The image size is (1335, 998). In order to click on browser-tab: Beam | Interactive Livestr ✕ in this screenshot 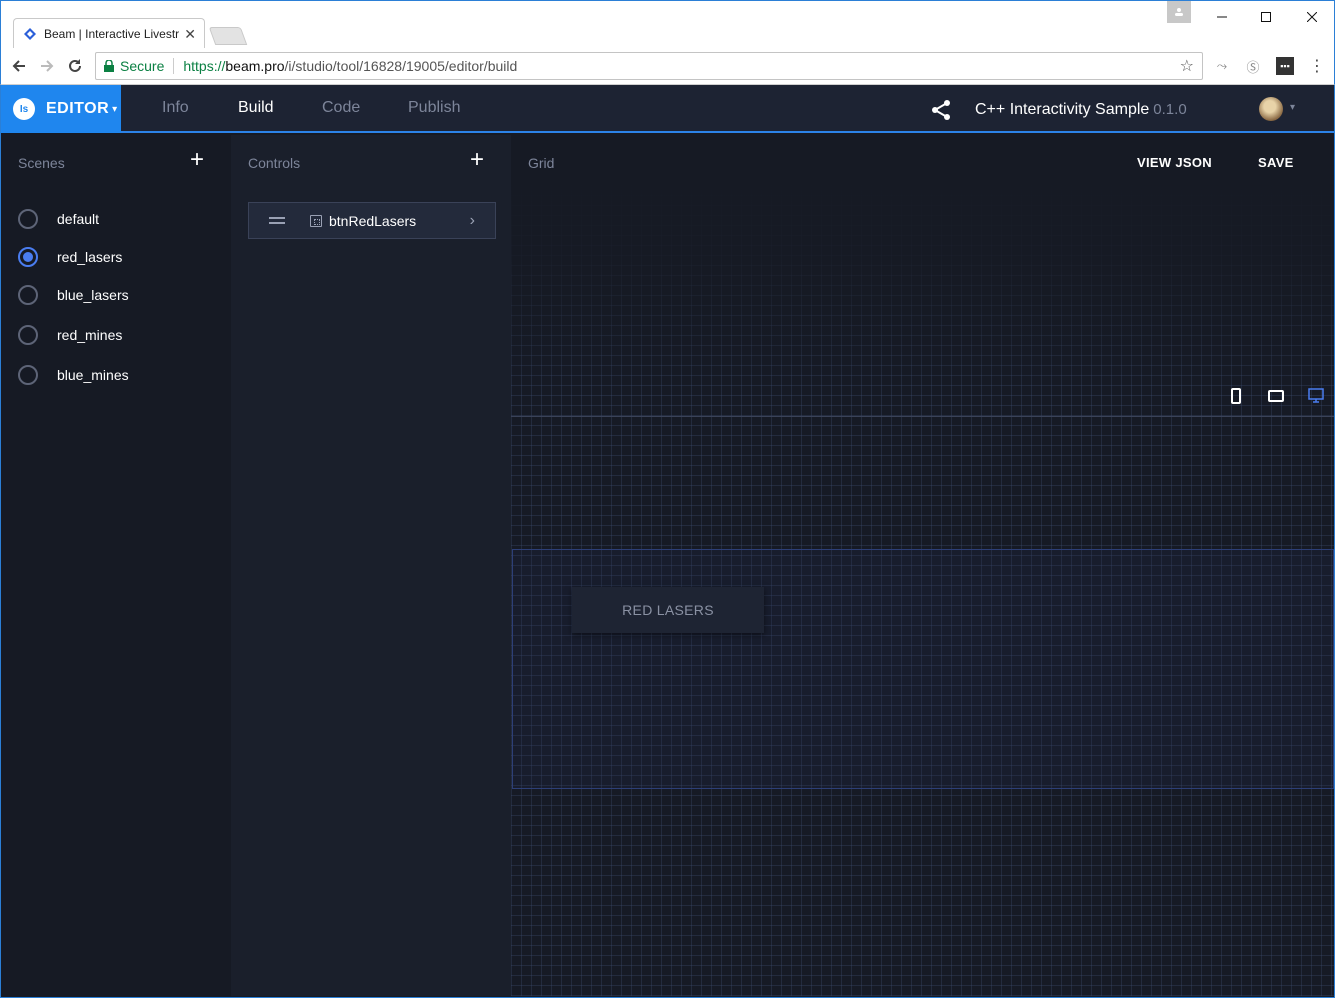, I will do `click(109, 33)`.